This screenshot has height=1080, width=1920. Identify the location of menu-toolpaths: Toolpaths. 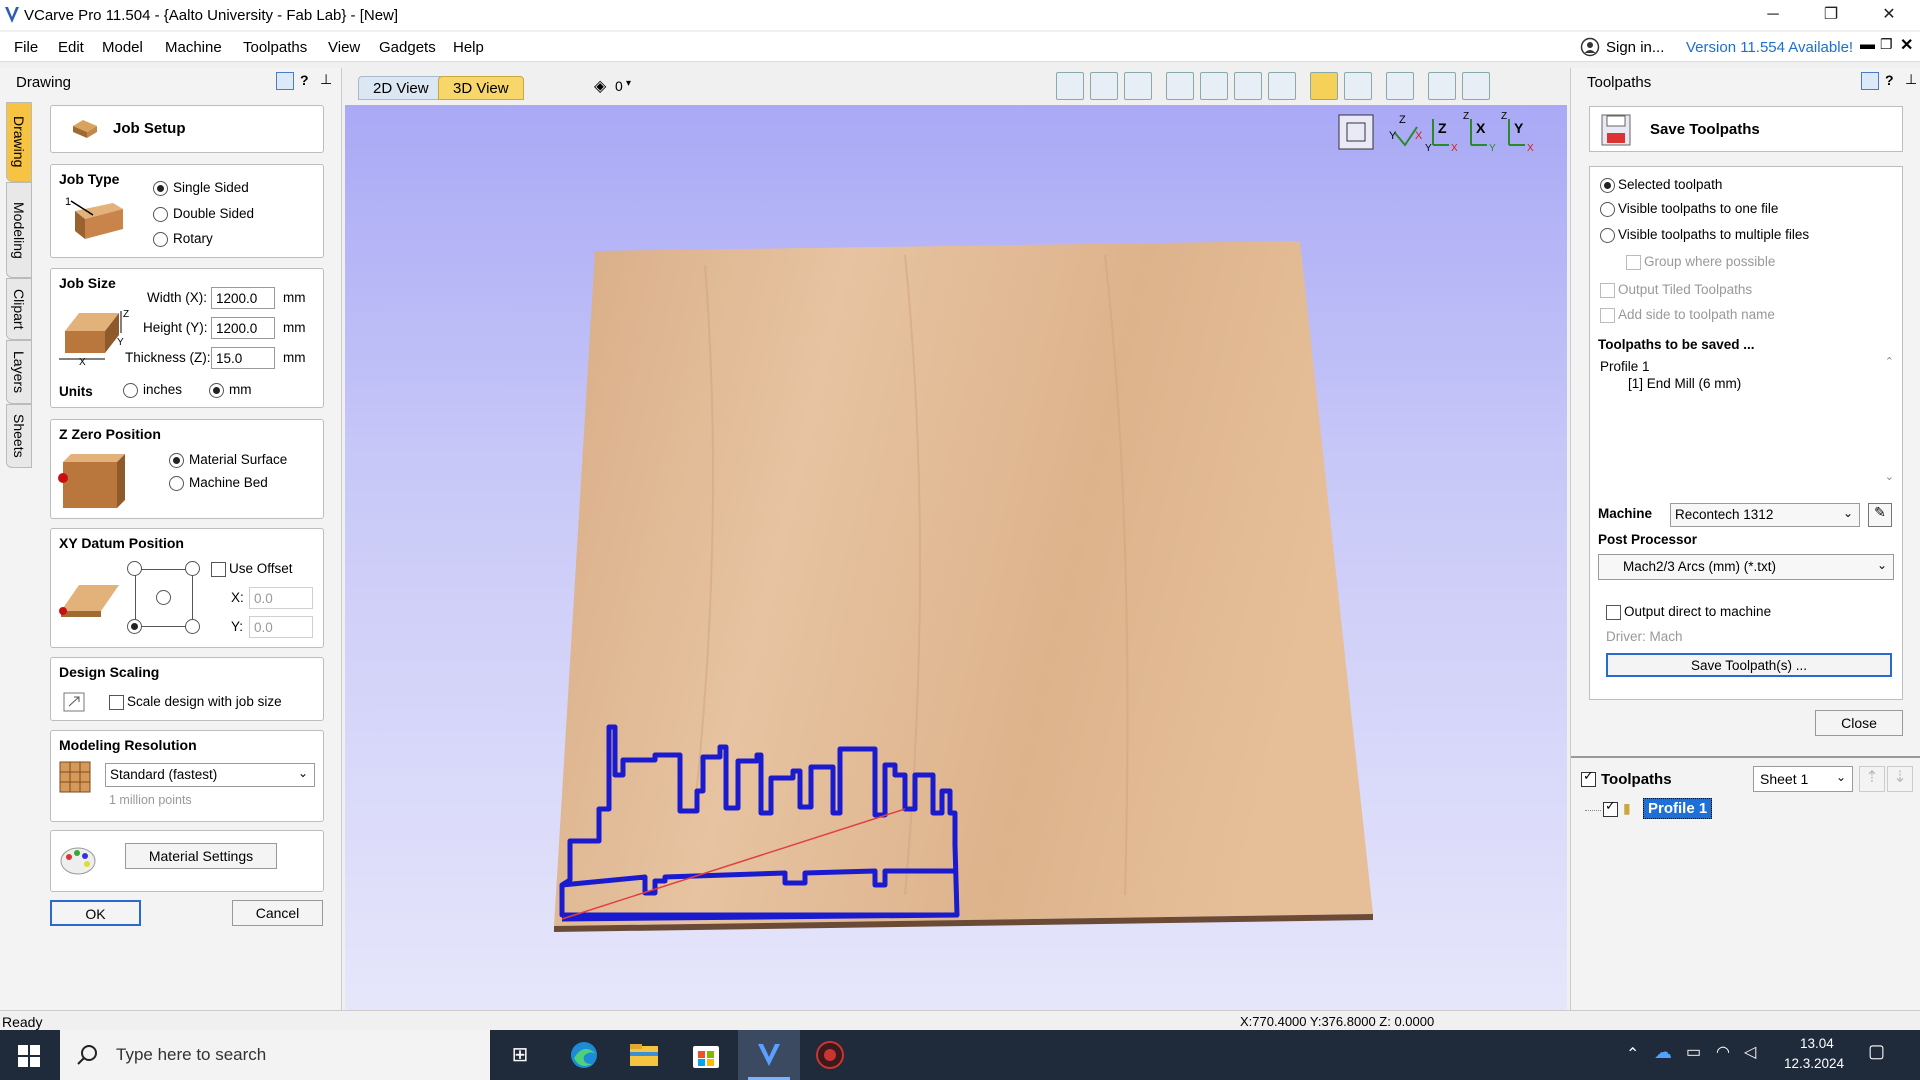
(275, 47).